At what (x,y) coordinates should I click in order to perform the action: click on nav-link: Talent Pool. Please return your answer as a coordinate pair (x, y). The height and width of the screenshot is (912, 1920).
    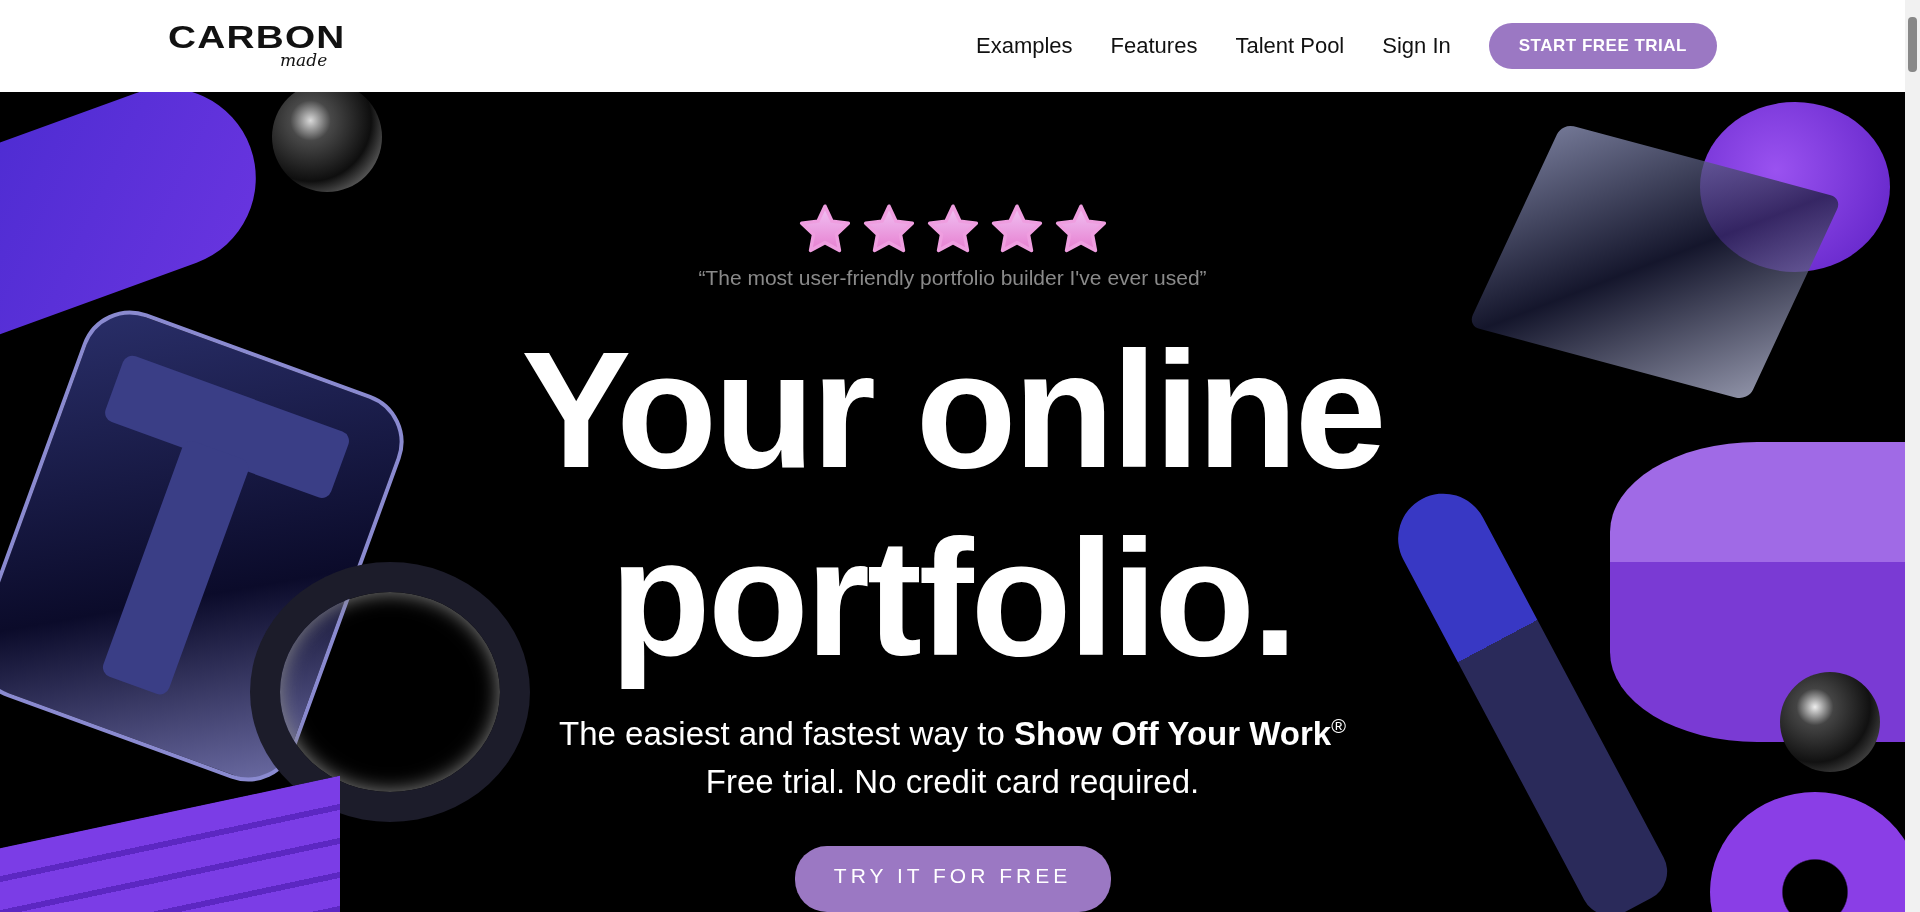
    Looking at the image, I should click on (1290, 46).